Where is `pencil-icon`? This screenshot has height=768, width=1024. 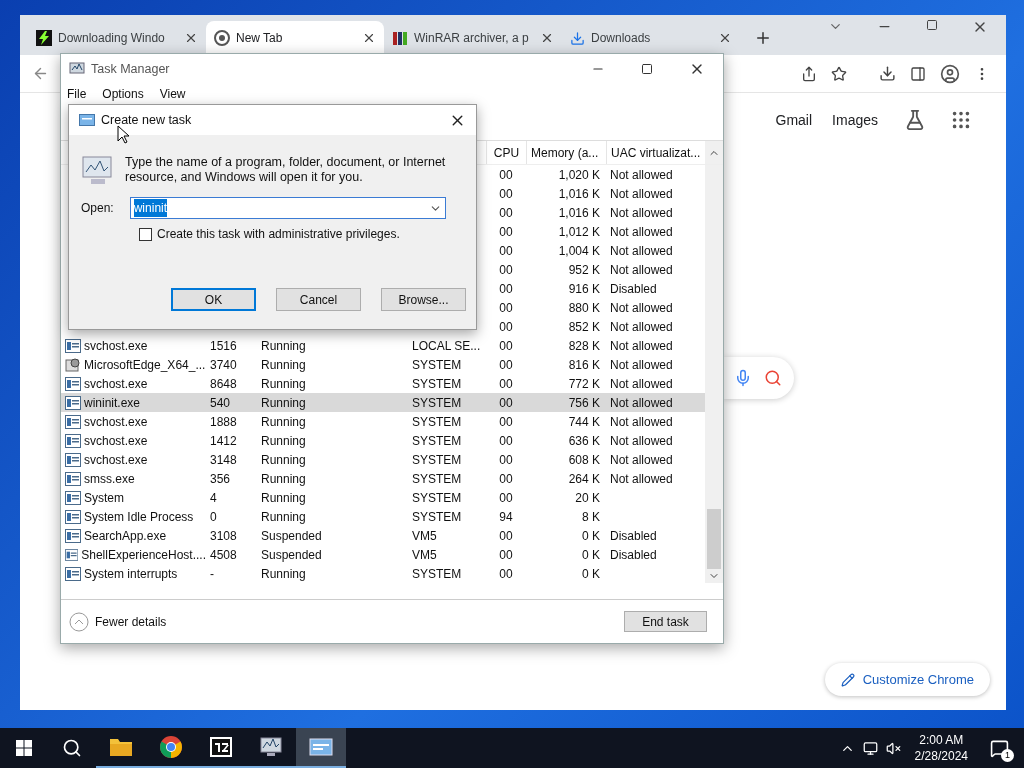 pencil-icon is located at coordinates (847, 679).